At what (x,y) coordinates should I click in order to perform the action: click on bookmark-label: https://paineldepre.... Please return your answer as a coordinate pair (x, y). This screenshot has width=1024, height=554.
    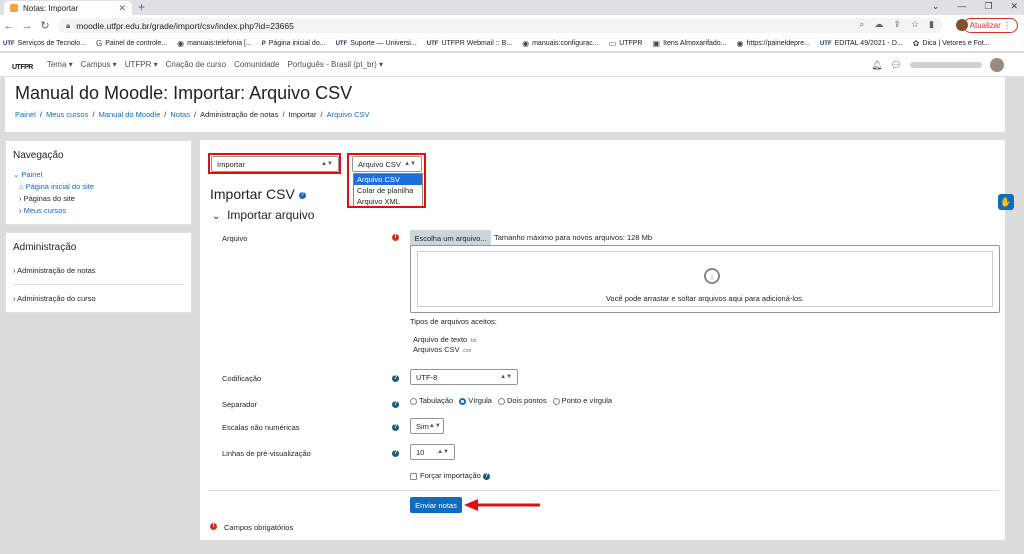
    Looking at the image, I should click on (778, 43).